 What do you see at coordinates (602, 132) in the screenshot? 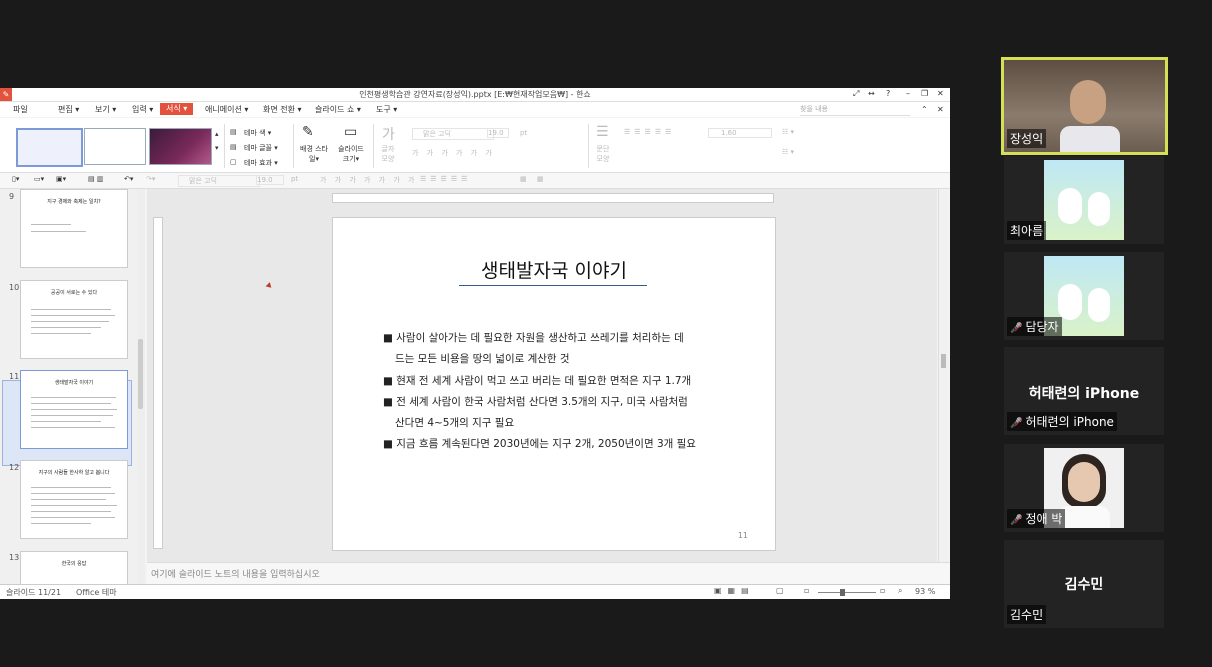
I see `para-shape-icon: ☰` at bounding box center [602, 132].